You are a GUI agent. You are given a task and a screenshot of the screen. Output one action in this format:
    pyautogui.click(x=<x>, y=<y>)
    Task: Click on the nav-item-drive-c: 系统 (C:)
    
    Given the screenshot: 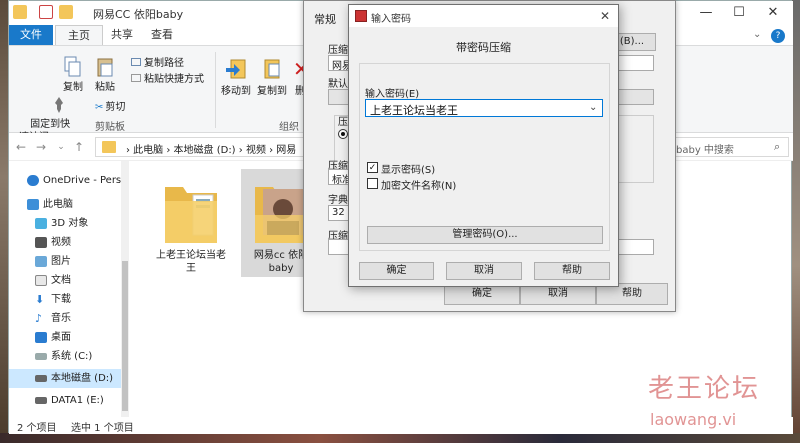 What is the action you would take?
    pyautogui.click(x=69, y=356)
    